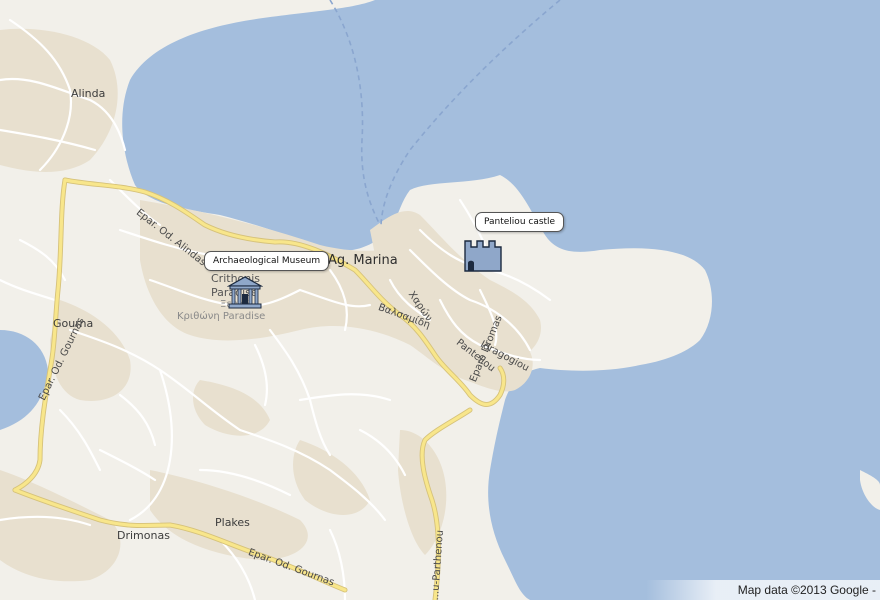 This screenshot has height=600, width=880. What do you see at coordinates (806, 590) in the screenshot?
I see `attribution-text: Map data ©2013 Google -` at bounding box center [806, 590].